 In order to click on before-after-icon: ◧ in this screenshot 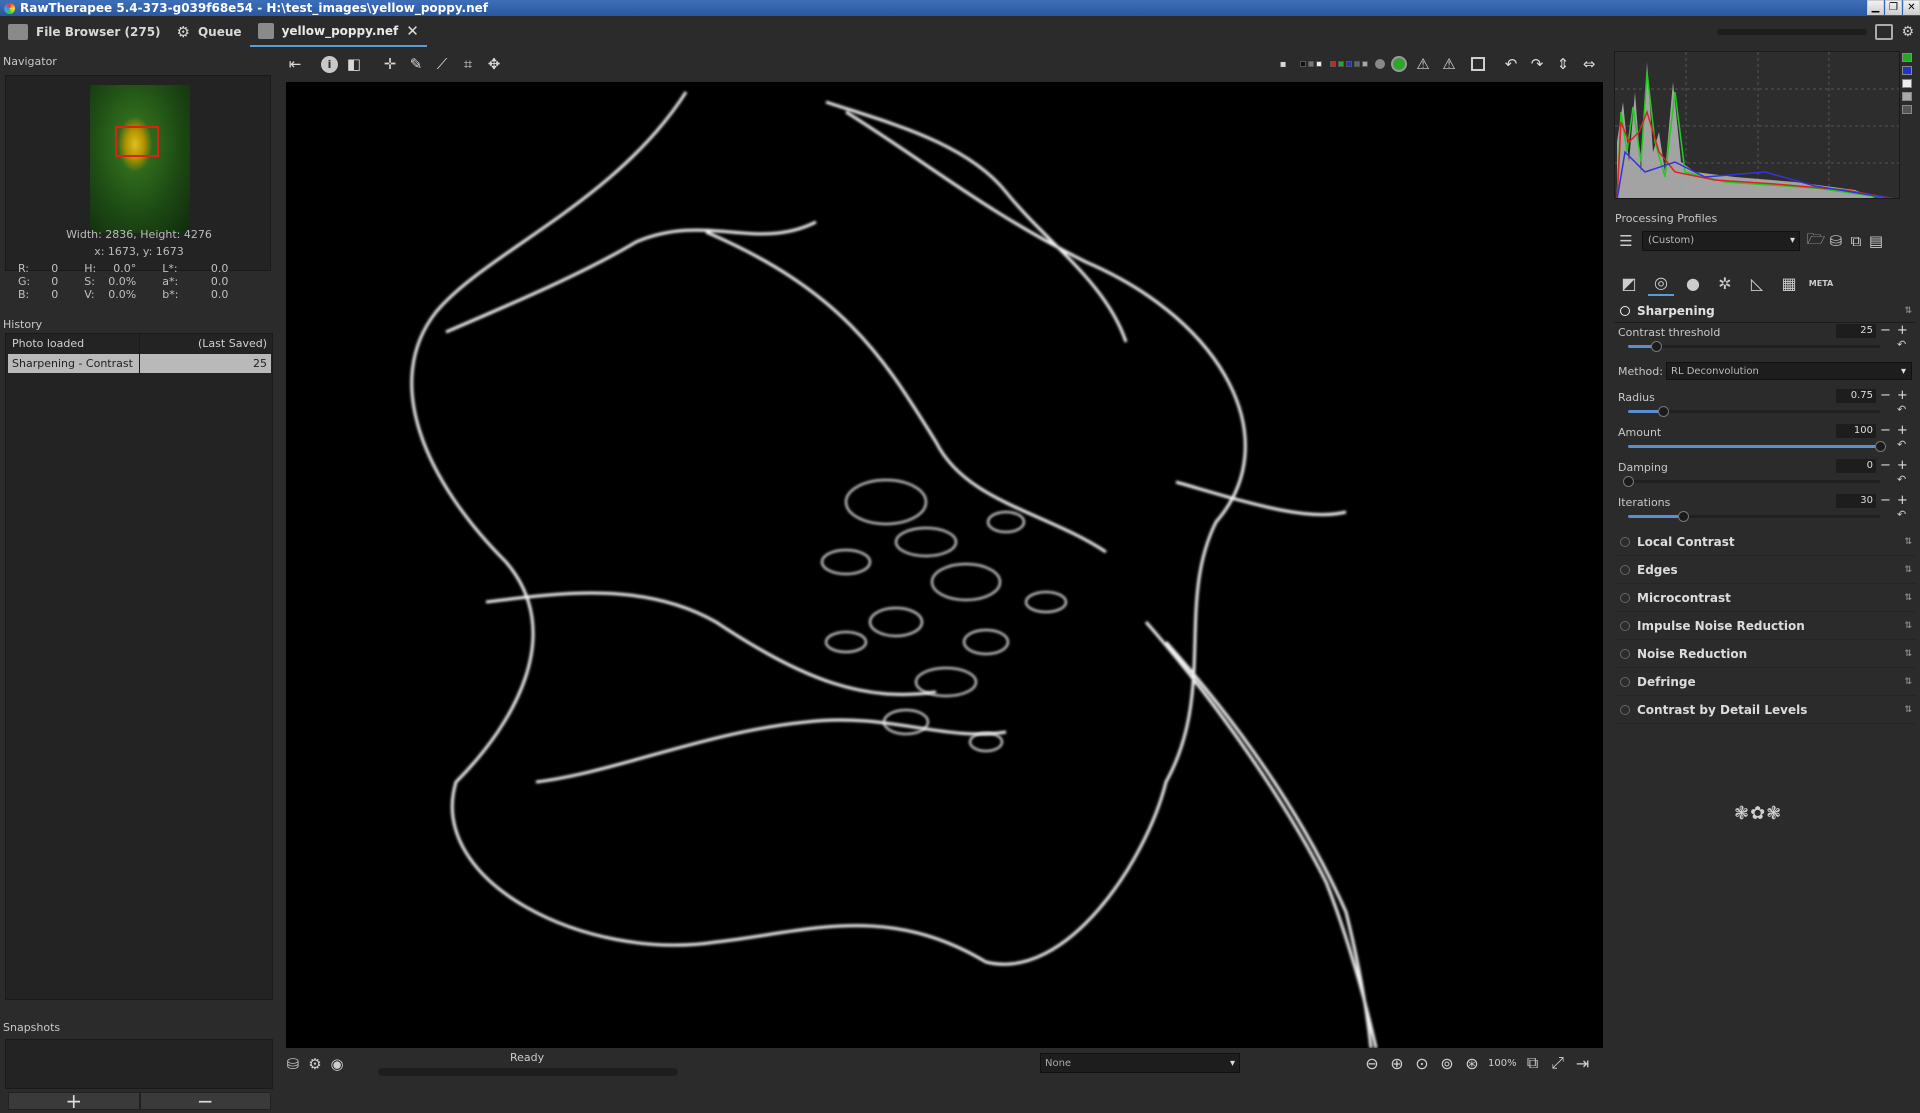, I will do `click(354, 64)`.